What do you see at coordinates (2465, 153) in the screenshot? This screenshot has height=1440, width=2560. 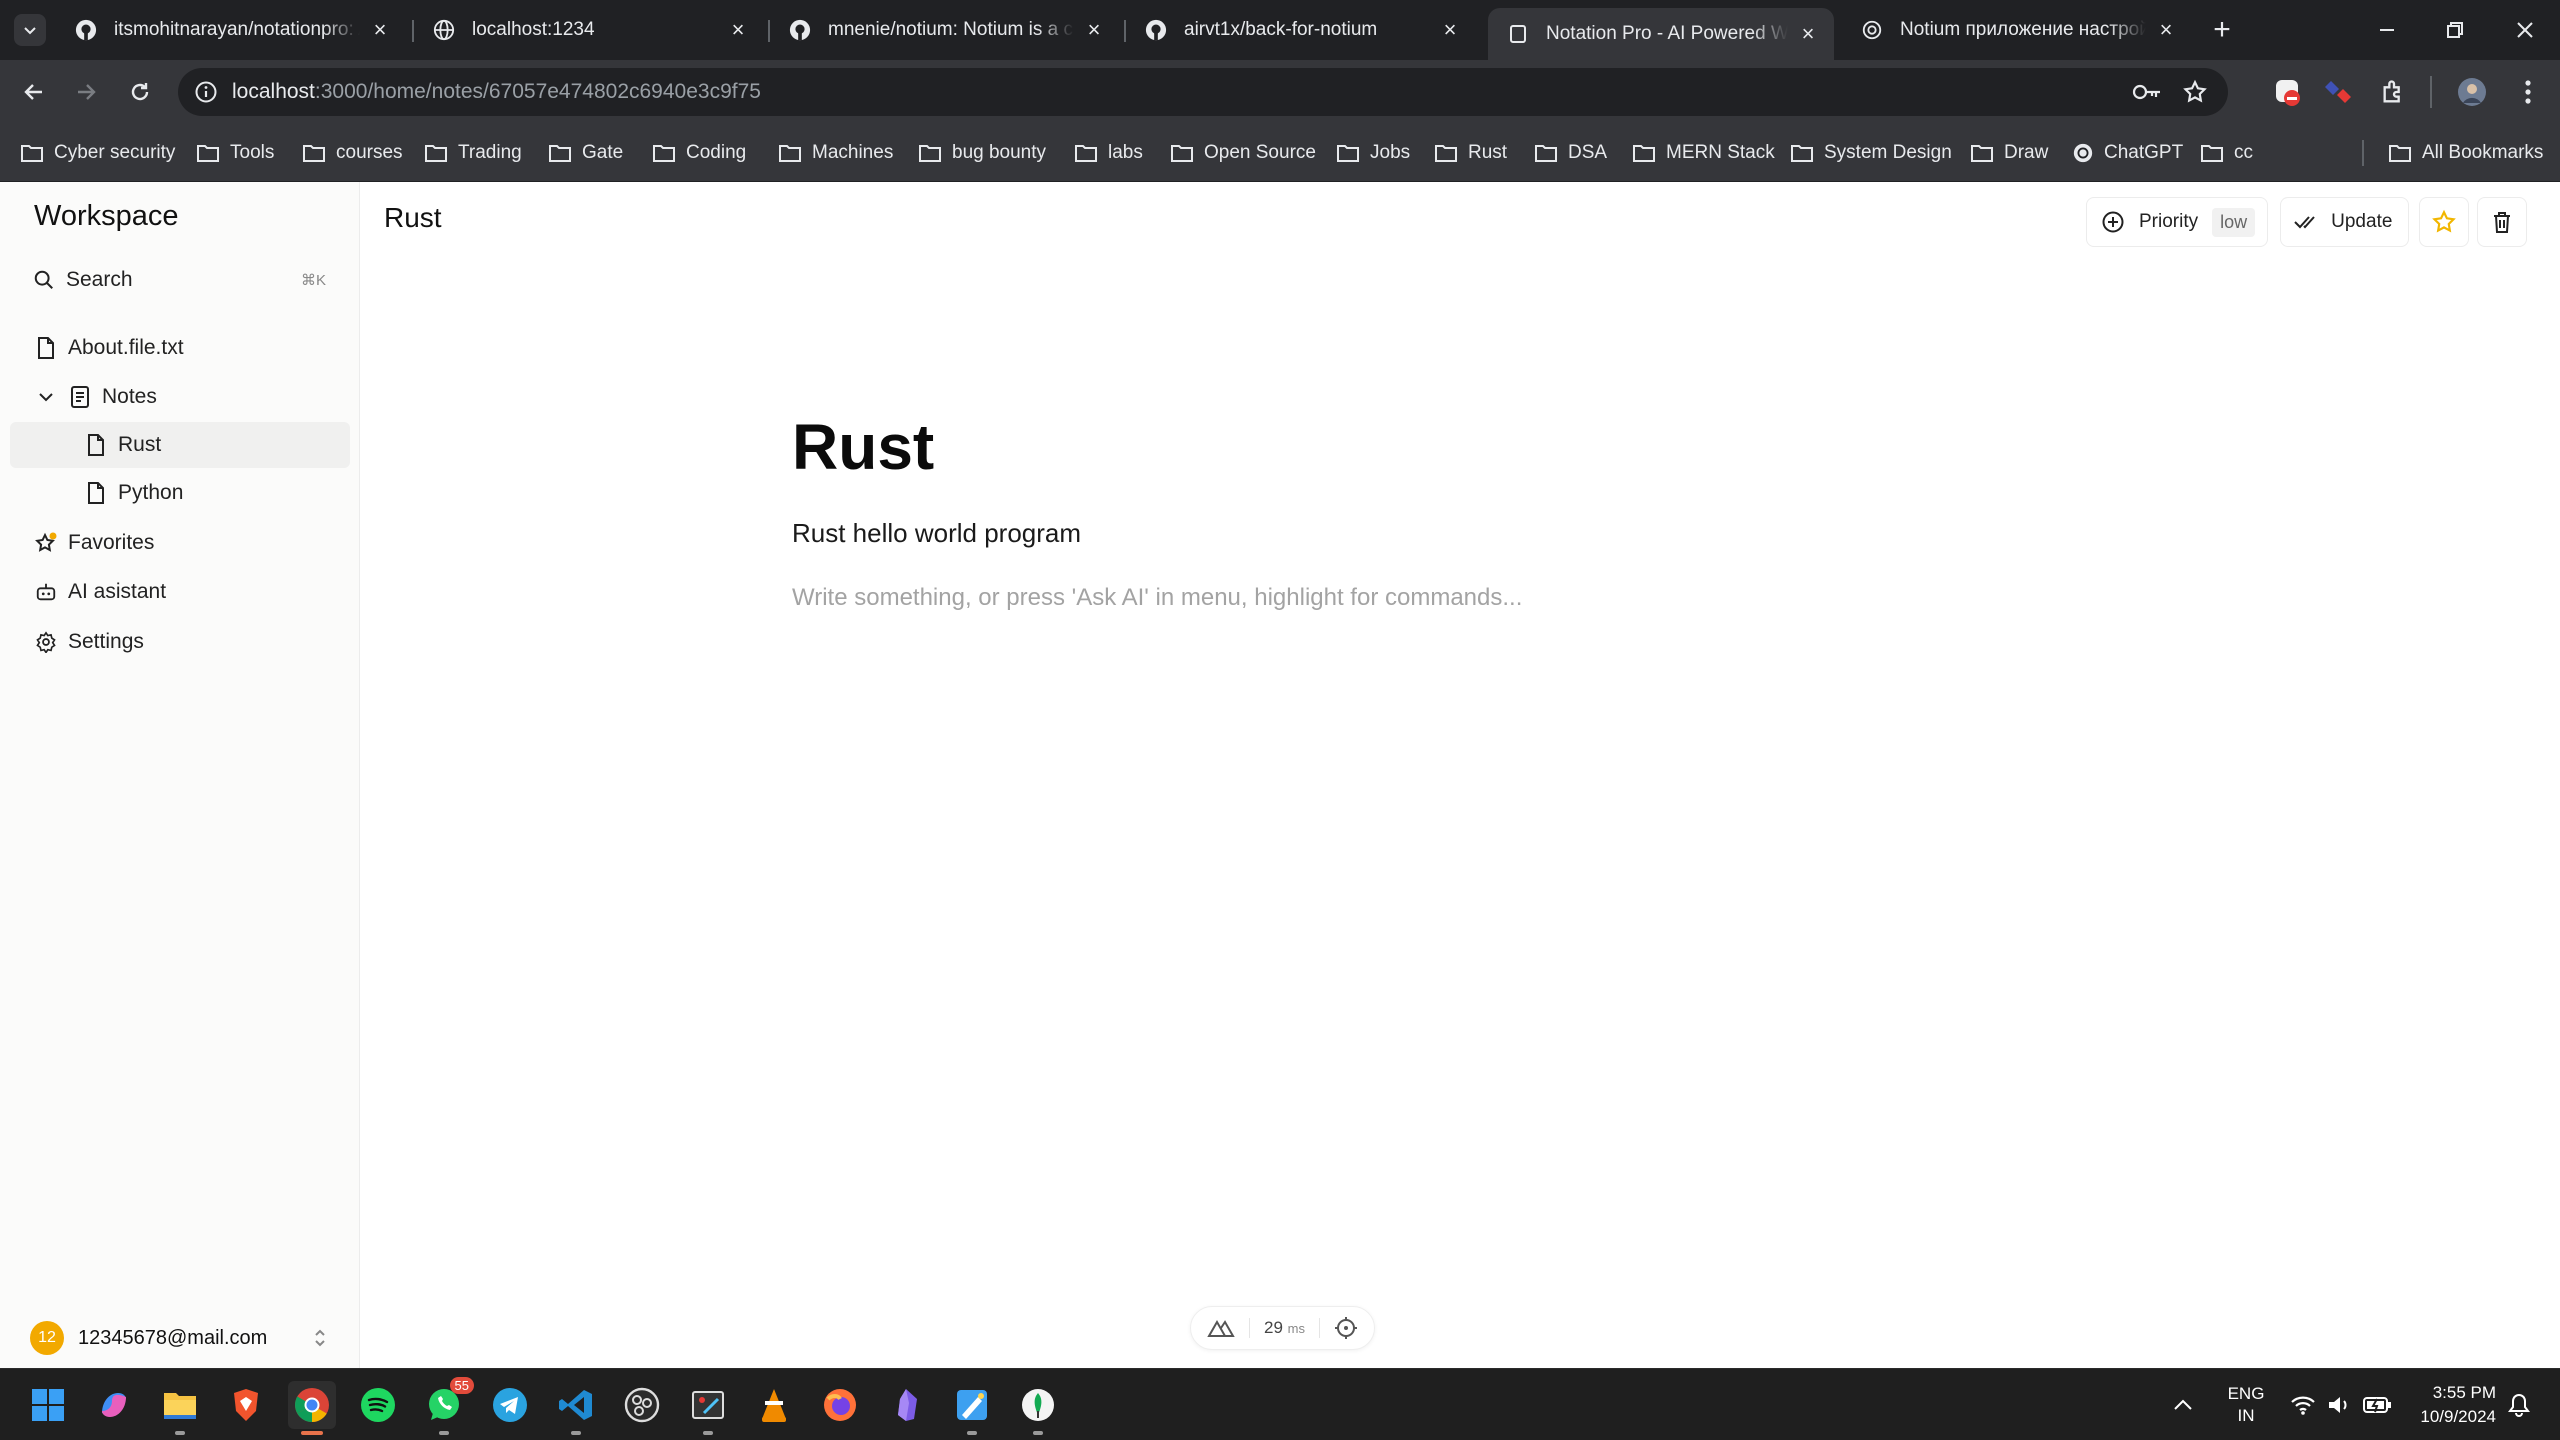 I see `all-bookmarks-button: All Bookmarks` at bounding box center [2465, 153].